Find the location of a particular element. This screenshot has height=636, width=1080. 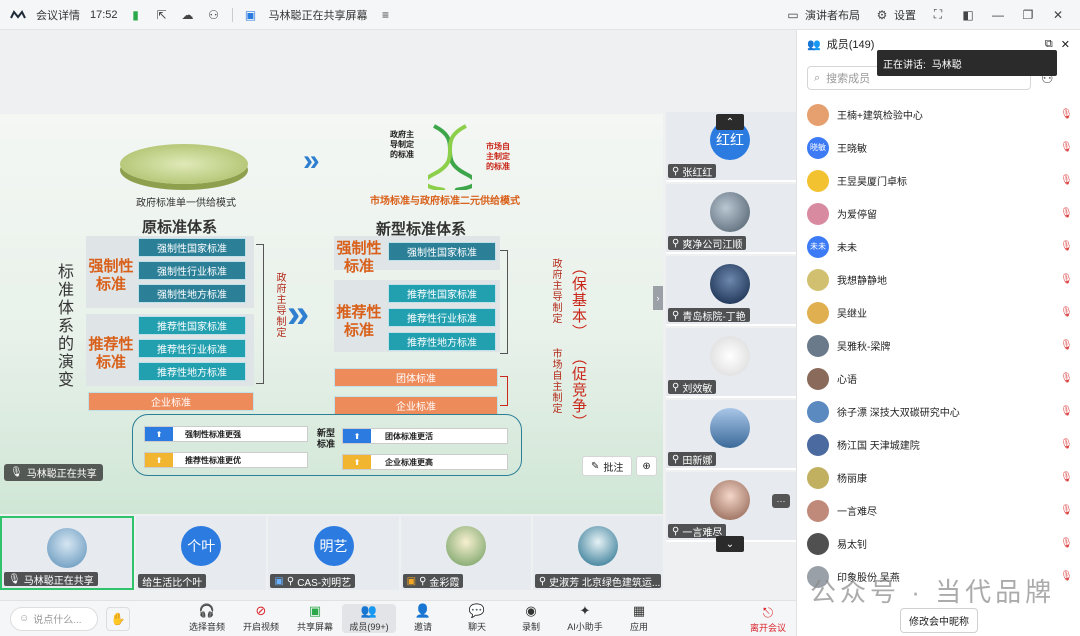

video-tile: 个叶 给生活比个叶 is located at coordinates (201, 553).